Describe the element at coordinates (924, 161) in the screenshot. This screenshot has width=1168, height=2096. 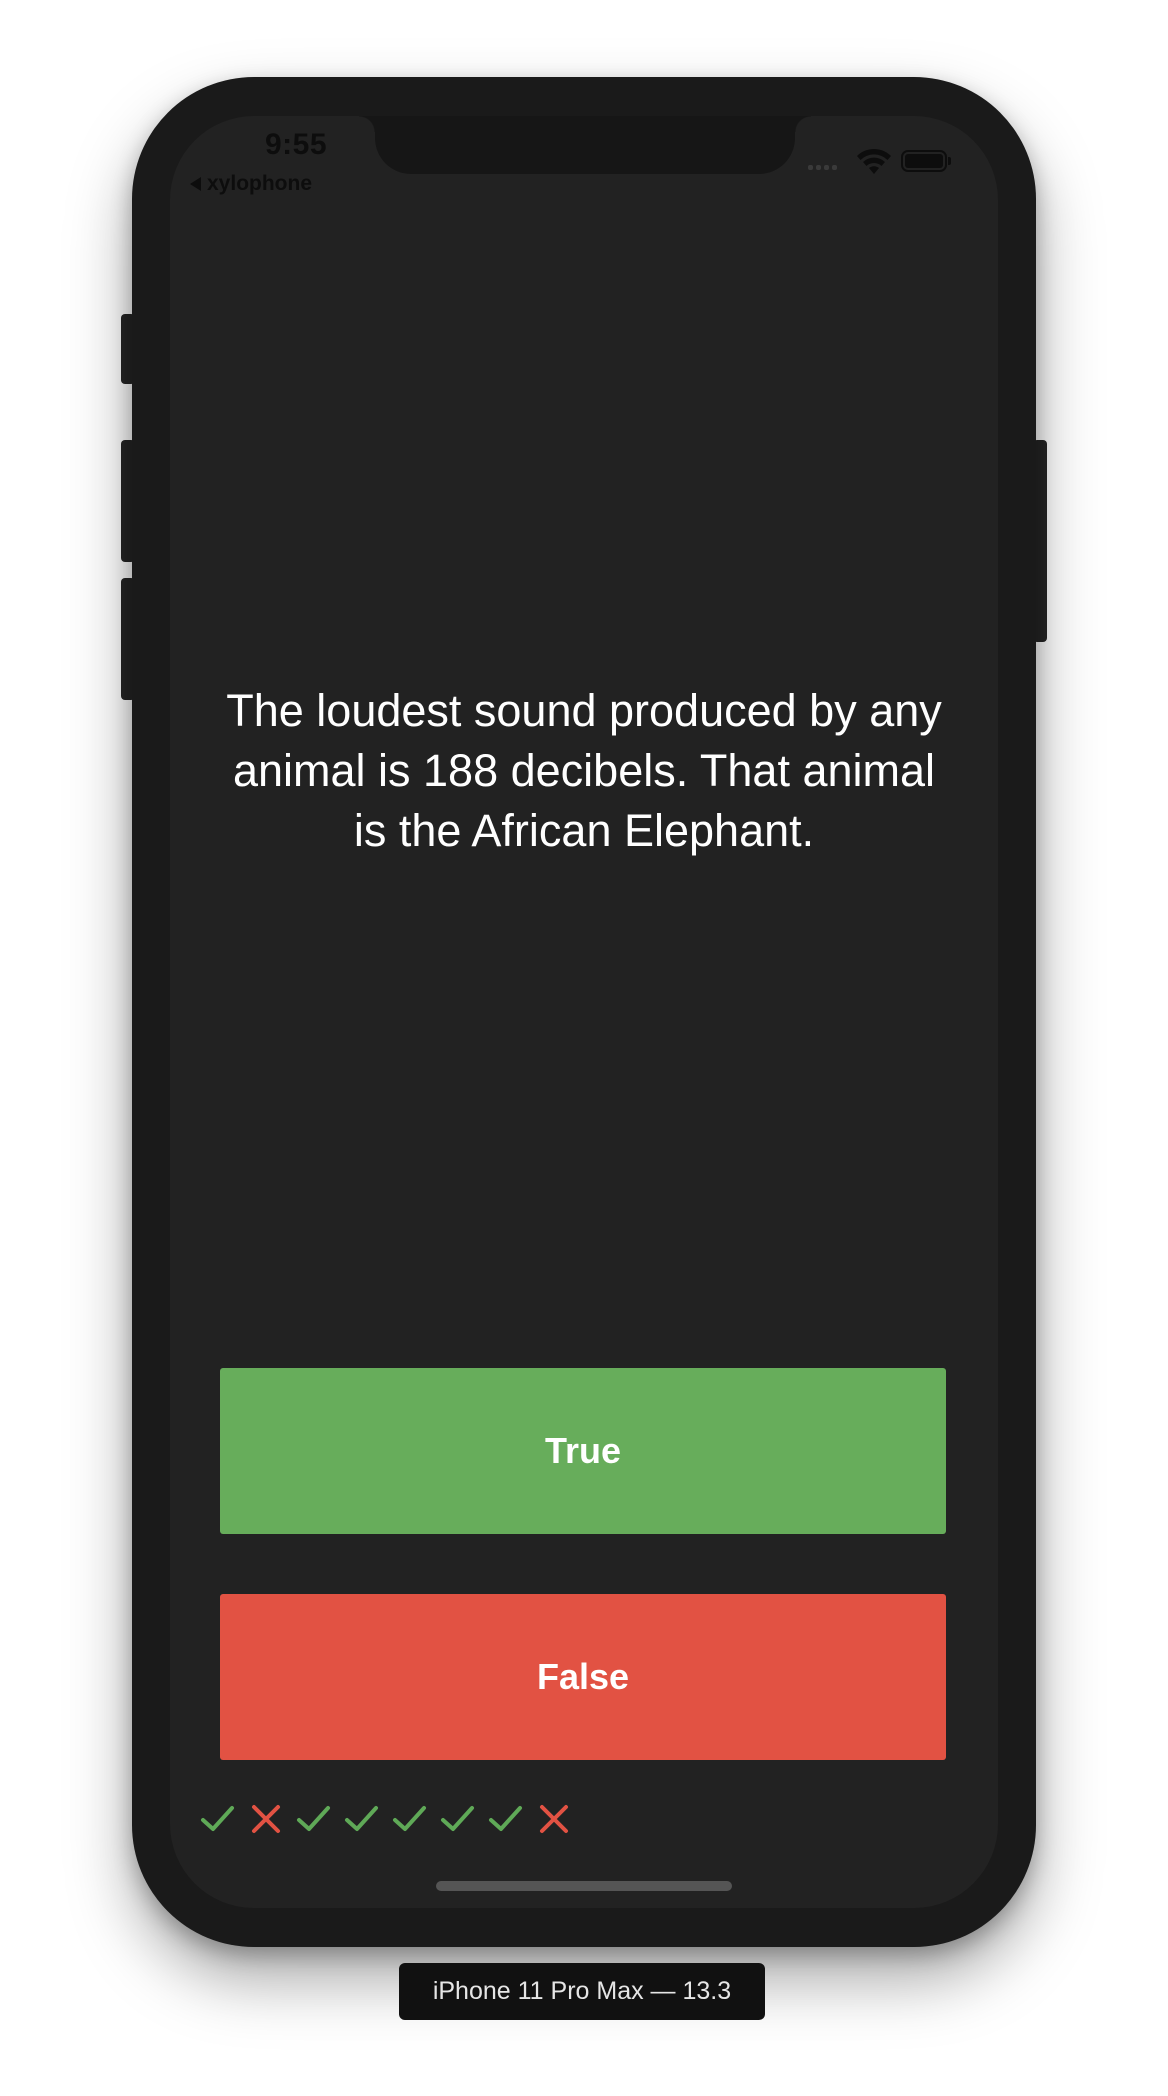
I see `battery-icon` at that location.